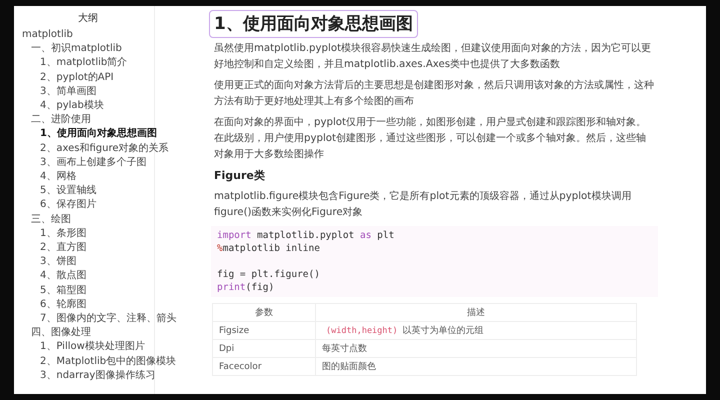 This screenshot has height=400, width=720. What do you see at coordinates (77, 77) in the screenshot?
I see `outline-item: 2、pyplot的API` at bounding box center [77, 77].